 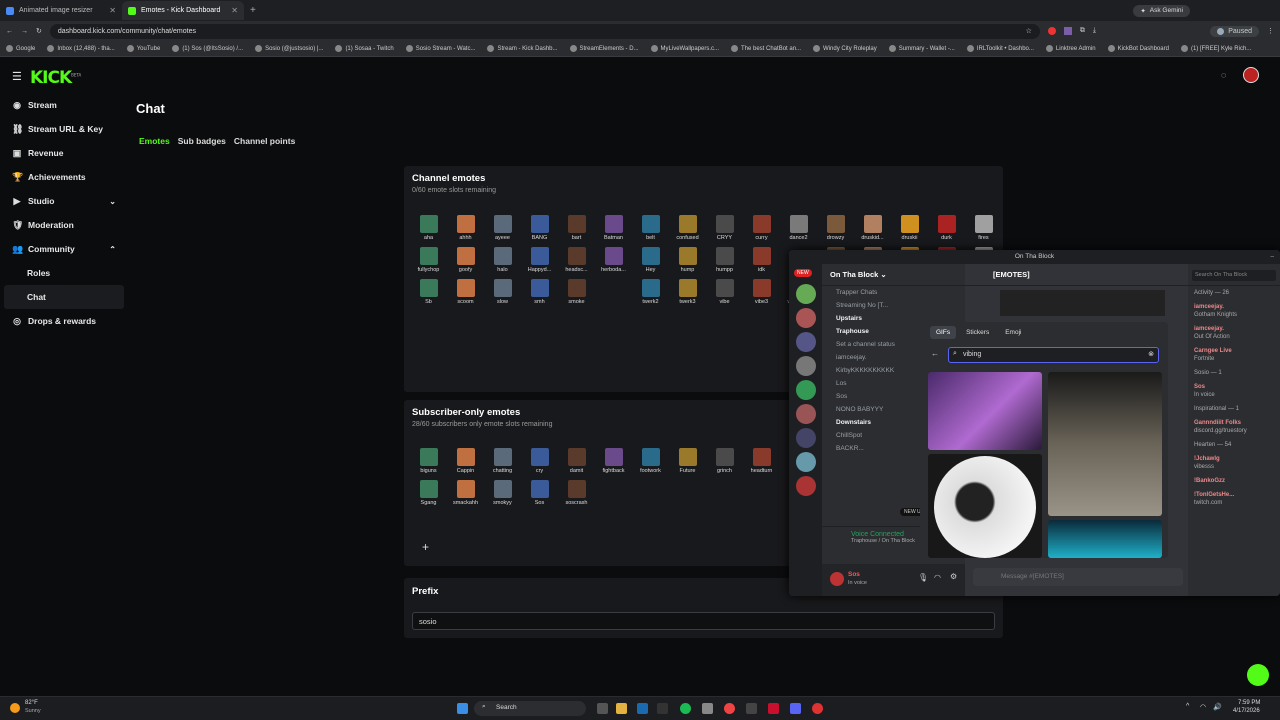 I want to click on discord-icon, so click(x=795, y=708).